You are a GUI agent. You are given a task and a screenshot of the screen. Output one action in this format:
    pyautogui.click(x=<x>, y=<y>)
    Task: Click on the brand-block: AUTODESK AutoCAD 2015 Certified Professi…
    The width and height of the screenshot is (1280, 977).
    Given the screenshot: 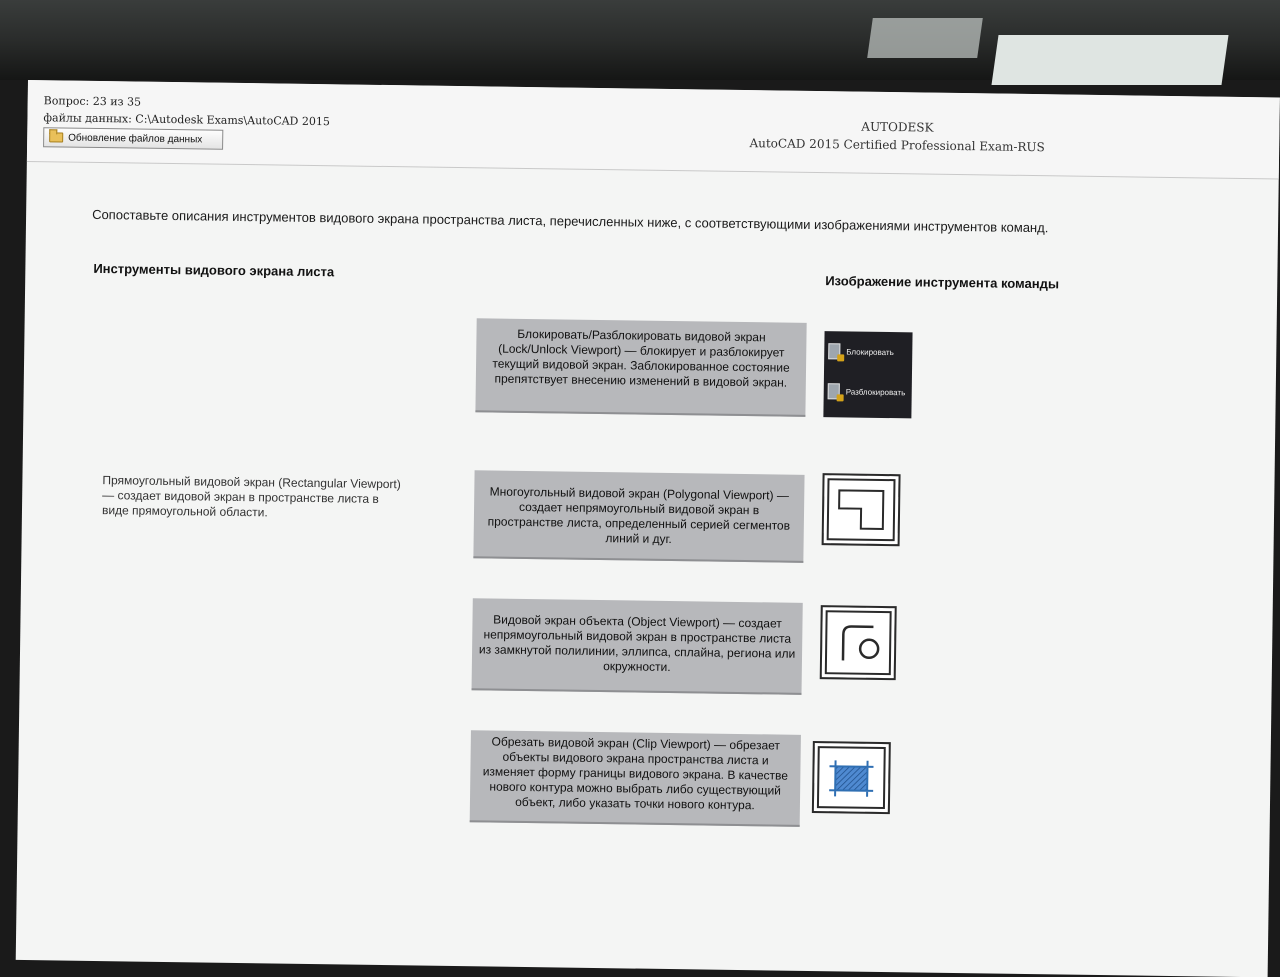 What is the action you would take?
    pyautogui.click(x=897, y=136)
    